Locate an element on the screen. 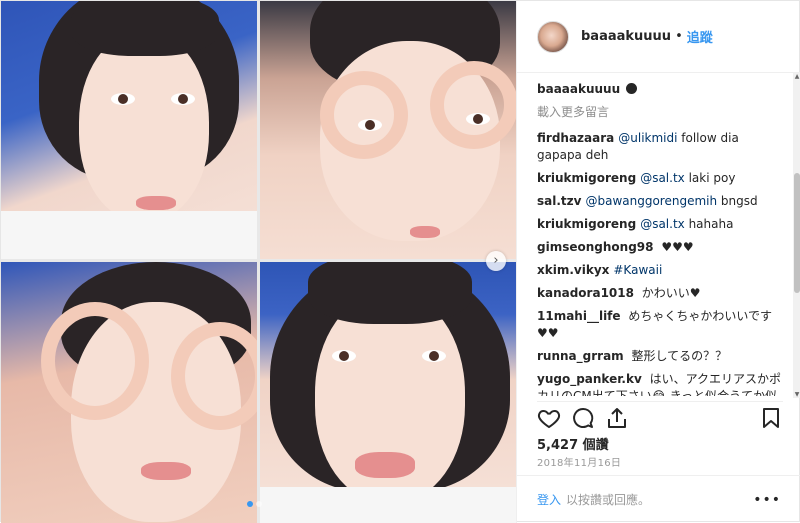 The height and width of the screenshot is (523, 800). post-date: 2018年11月16日 is located at coordinates (579, 463).